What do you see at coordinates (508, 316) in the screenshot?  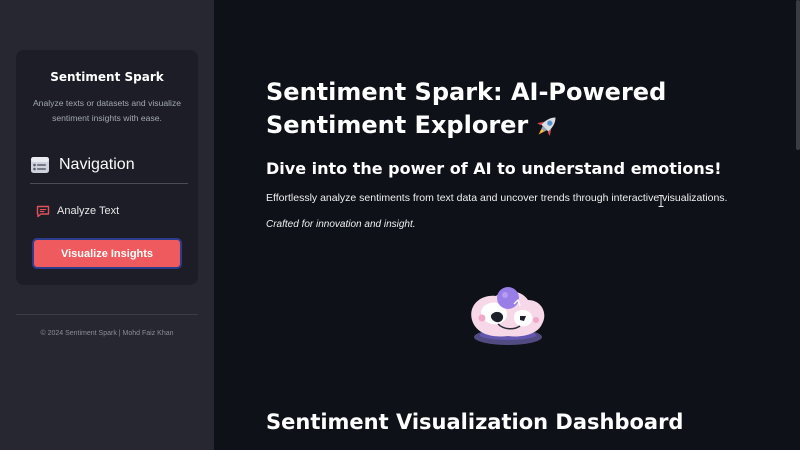 I see `sentiment-illustration` at bounding box center [508, 316].